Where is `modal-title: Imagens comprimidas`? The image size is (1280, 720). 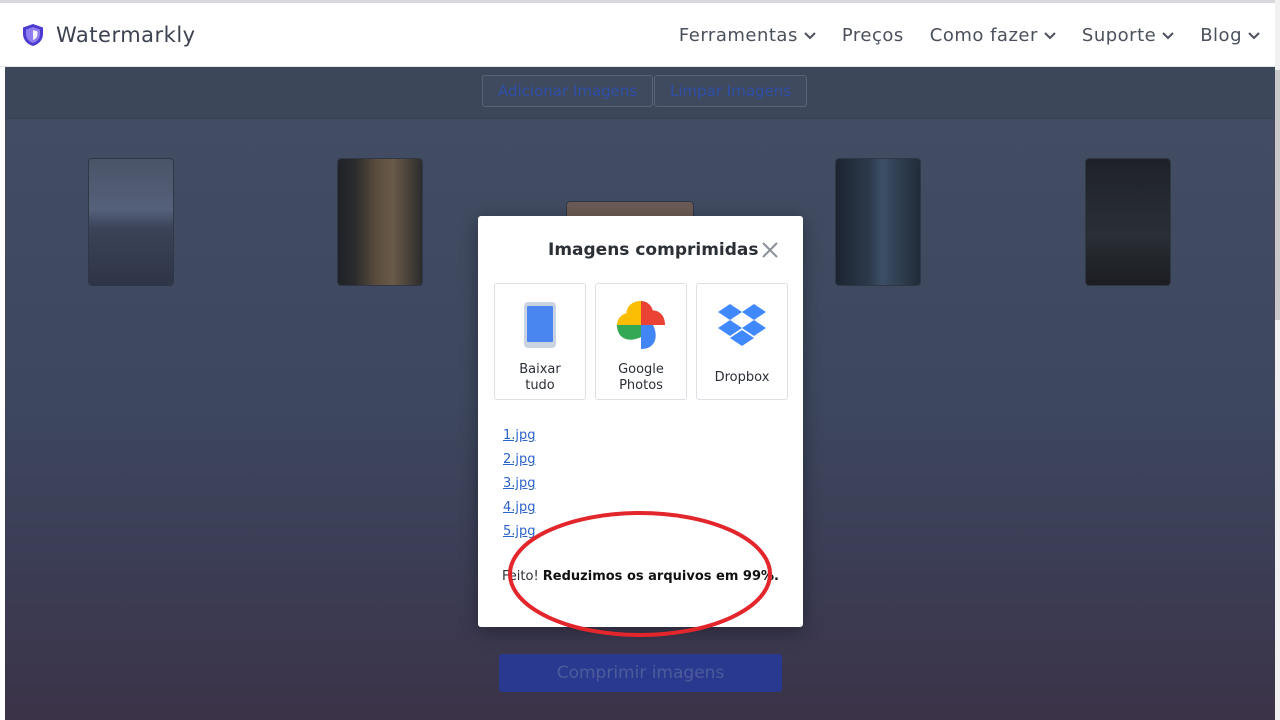
modal-title: Imagens comprimidas is located at coordinates (653, 250).